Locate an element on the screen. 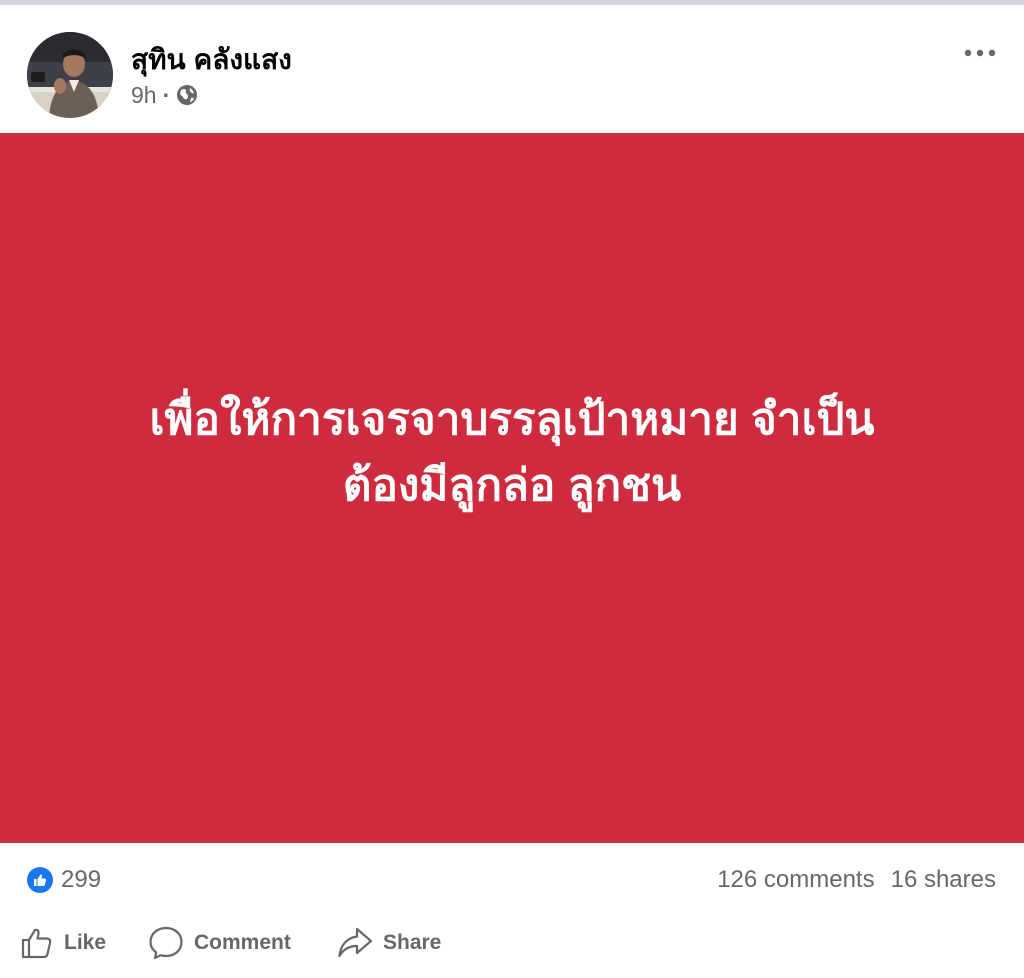 The image size is (1024, 978). like-button: Like is located at coordinates (63, 943).